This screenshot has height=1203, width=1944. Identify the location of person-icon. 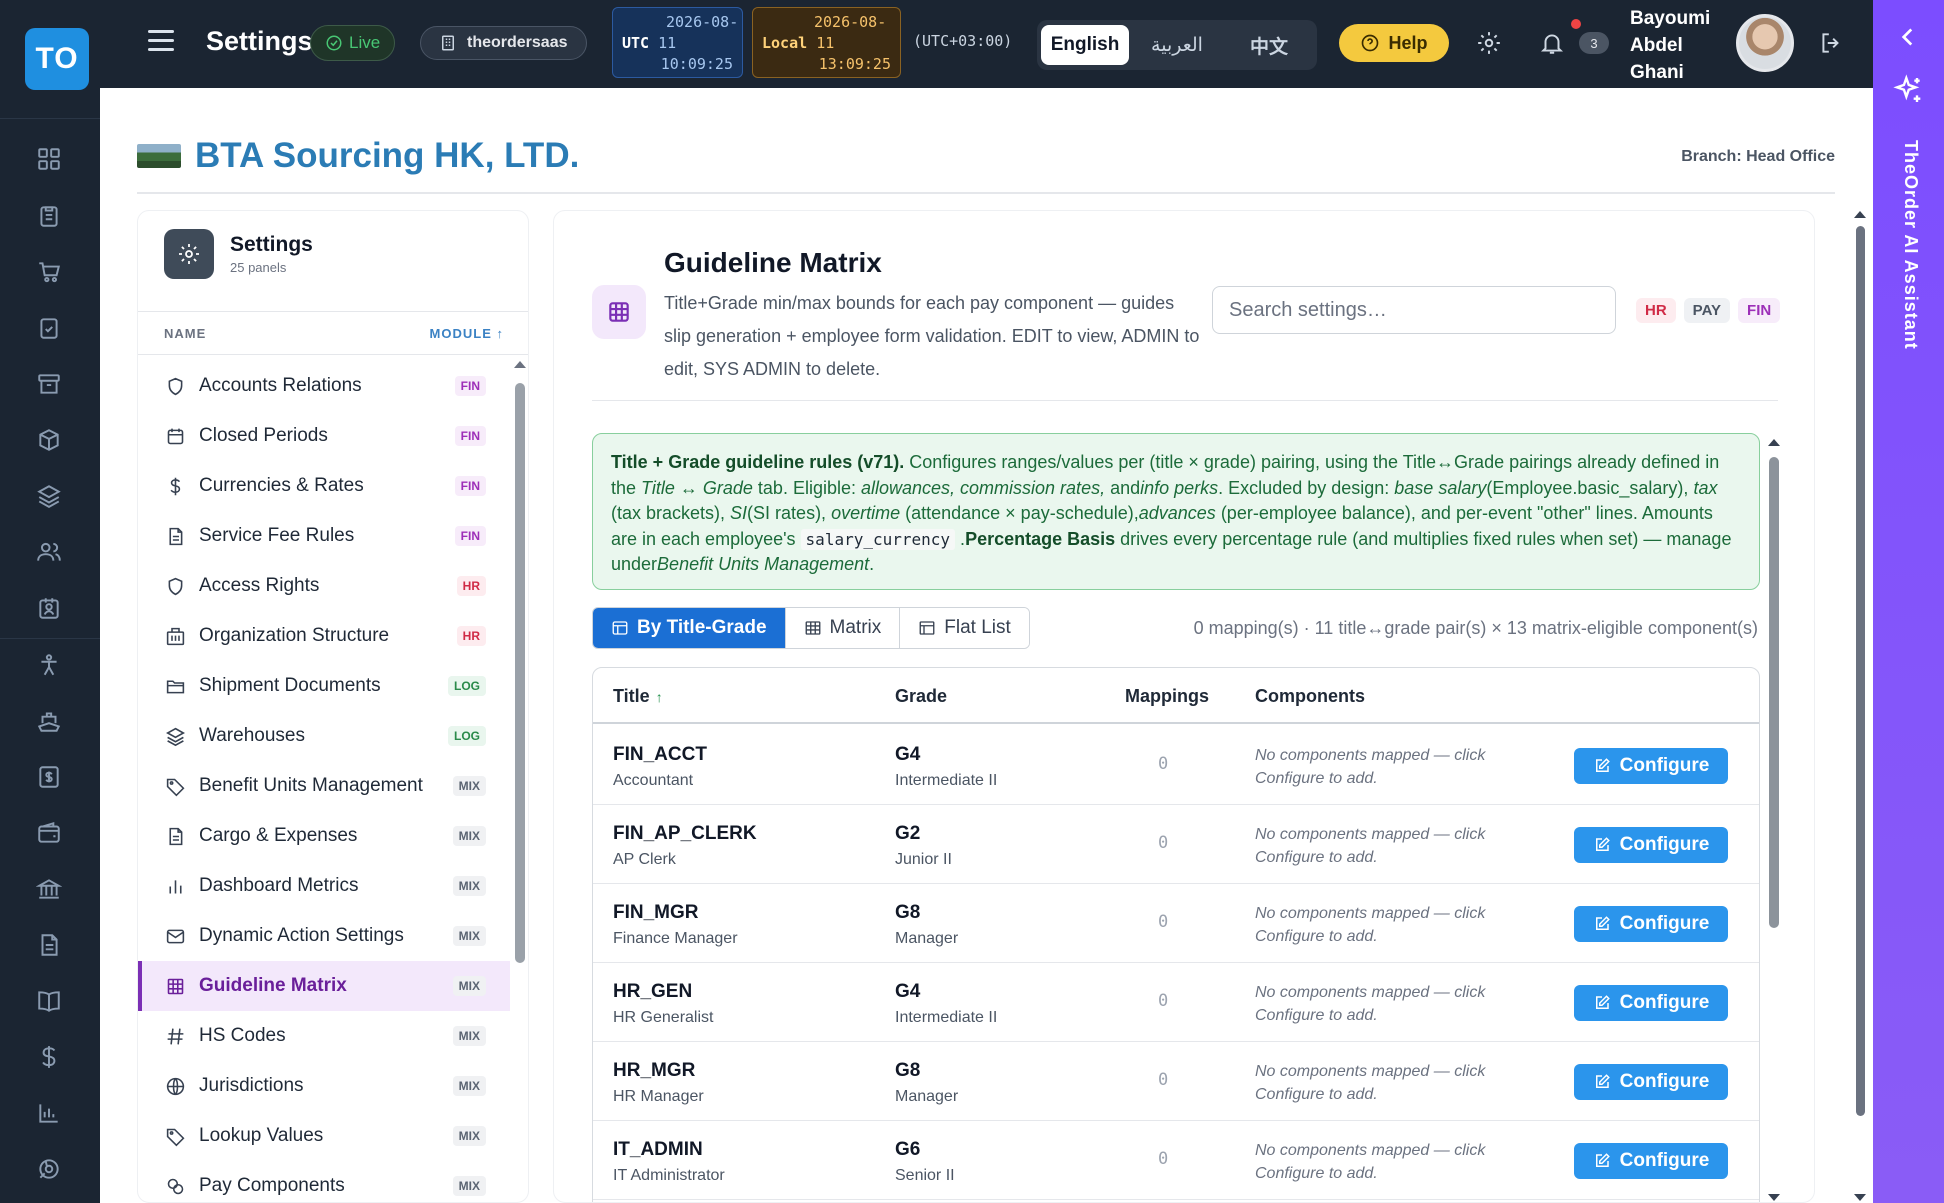
(49, 665).